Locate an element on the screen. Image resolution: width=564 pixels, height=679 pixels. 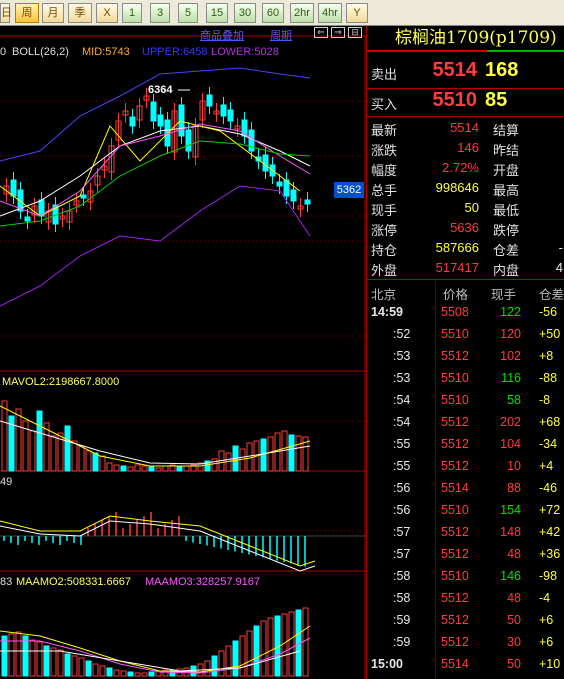
period-button-1: 1 is located at coordinates (132, 13).